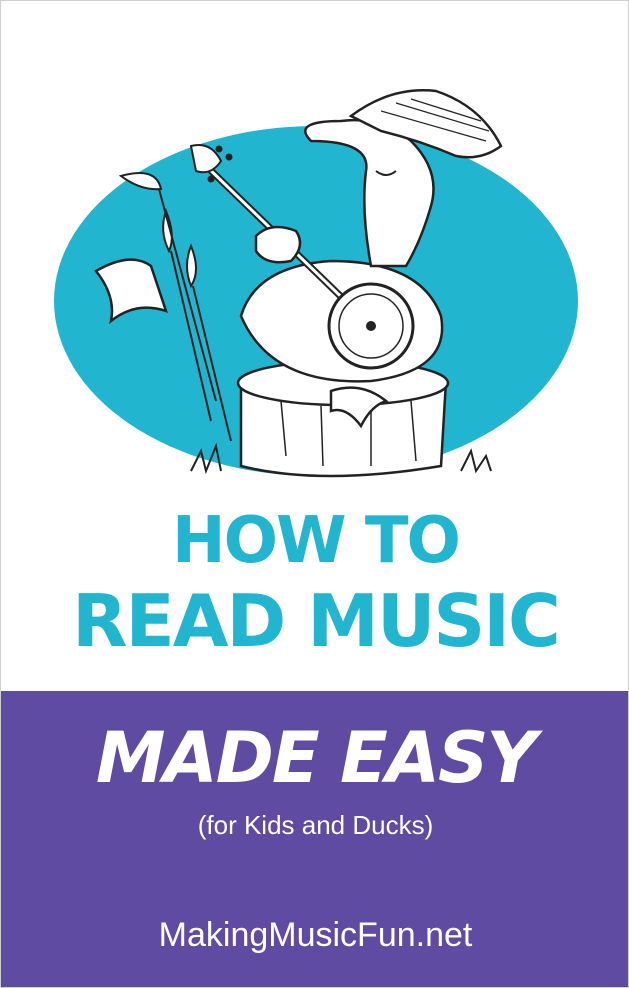 Image resolution: width=629 pixels, height=988 pixels. What do you see at coordinates (316, 541) in the screenshot?
I see `title-how-to: How To` at bounding box center [316, 541].